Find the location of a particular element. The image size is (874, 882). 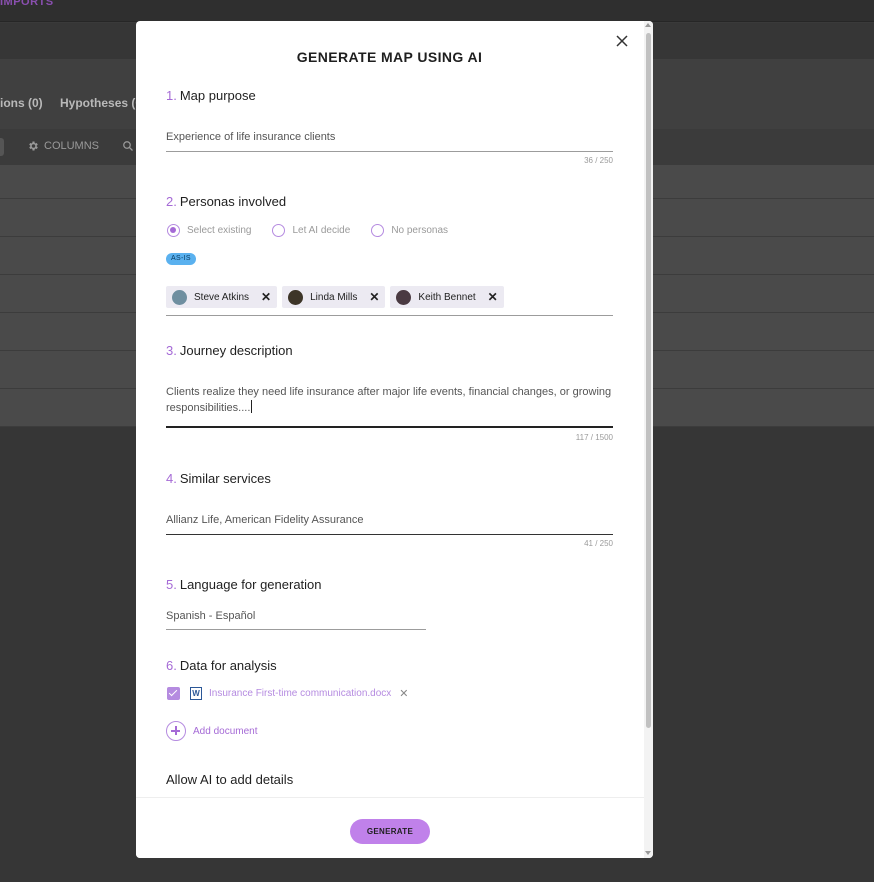

language-select: Spanish - Español is located at coordinates (296, 616).